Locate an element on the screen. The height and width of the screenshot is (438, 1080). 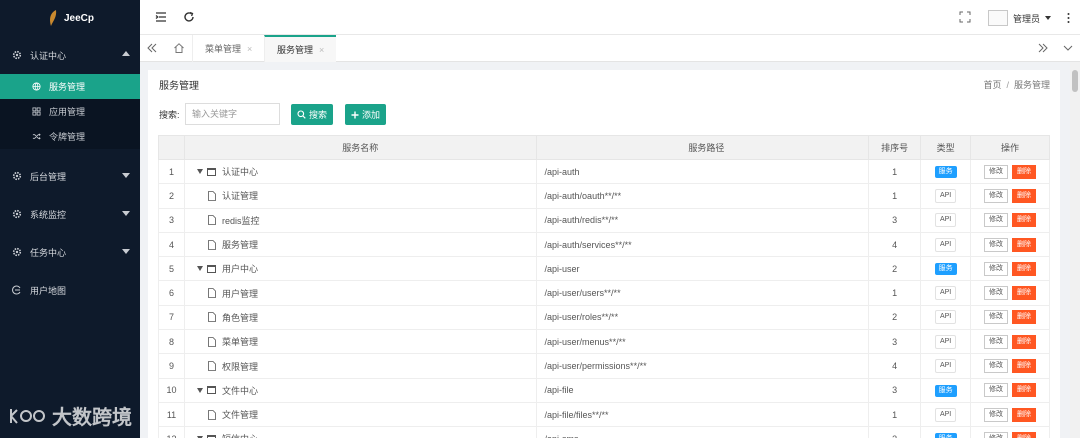
sidebar-item-app-manage: 应用管理 is located at coordinates (70, 111).